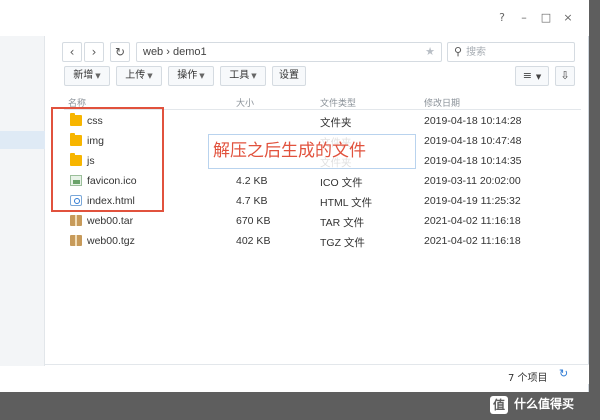 The height and width of the screenshot is (420, 600). I want to click on file-modified: 2019-04-18 10:14:35, so click(473, 161).